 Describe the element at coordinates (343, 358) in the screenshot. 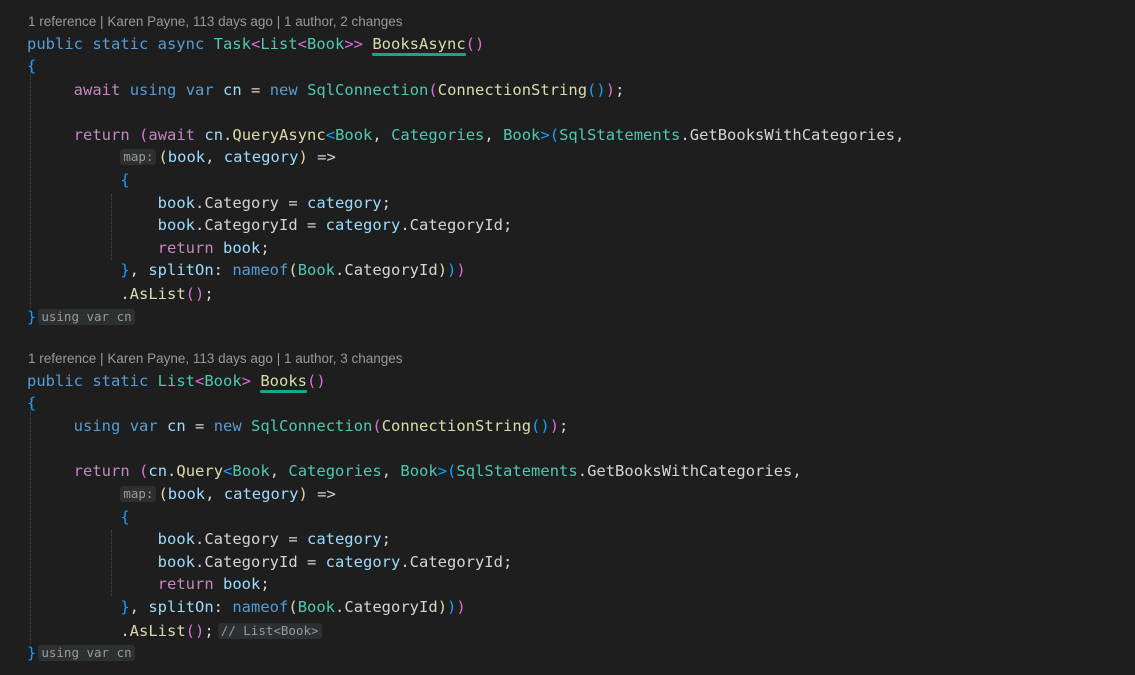

I see `codelens-changes: 1 author, 3 changes` at that location.